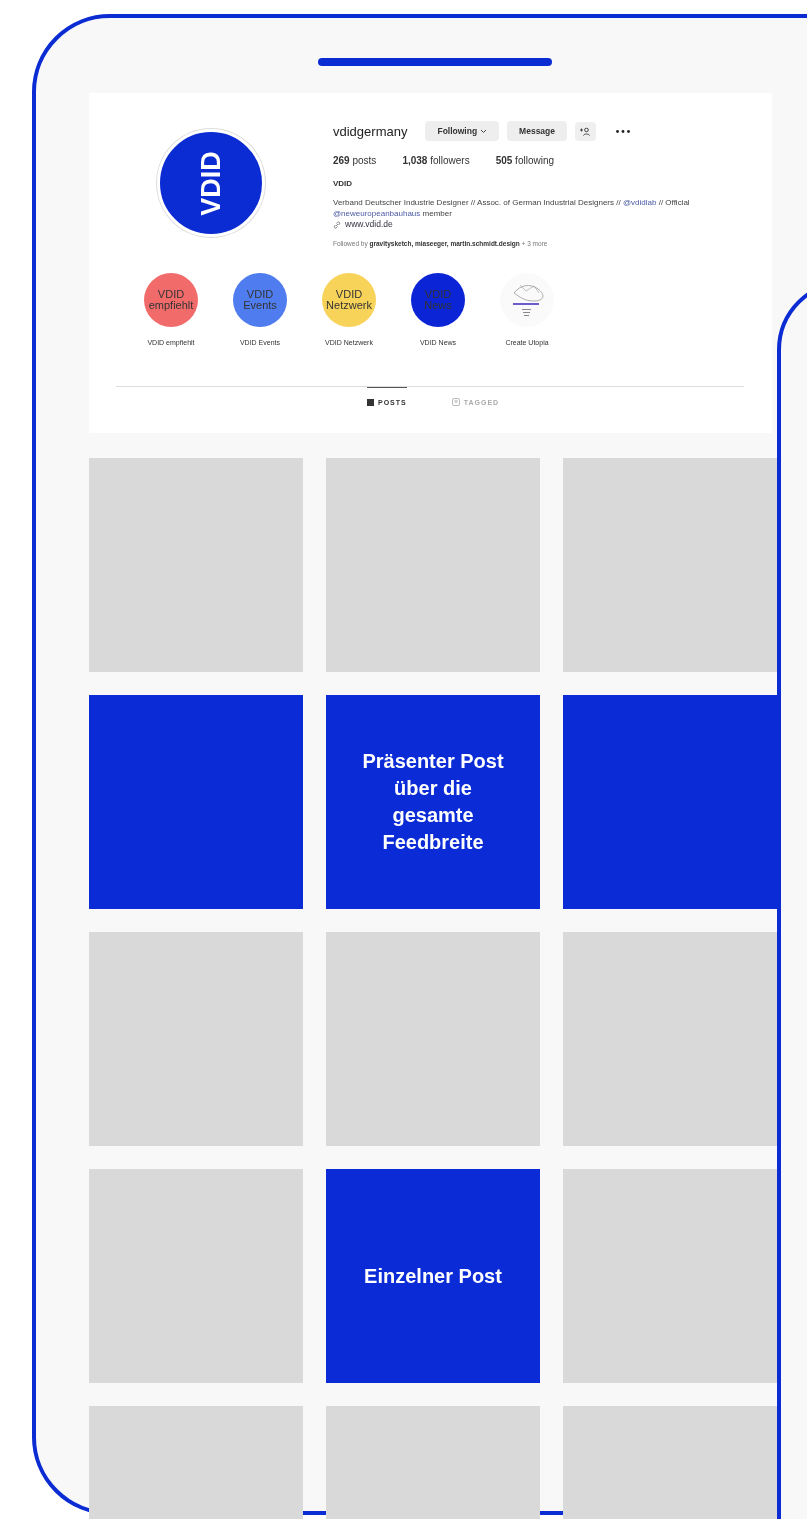 This screenshot has width=807, height=1519. What do you see at coordinates (355, 160) in the screenshot?
I see `profile-stat: 269 posts` at bounding box center [355, 160].